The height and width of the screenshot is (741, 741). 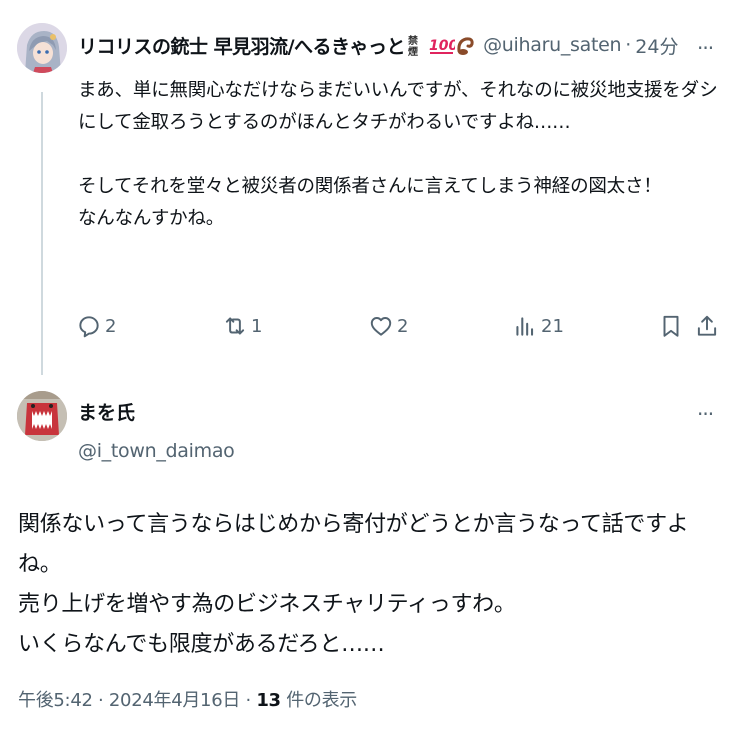 I want to click on emoji-icons: 禁 煙 100, so click(x=442, y=45).